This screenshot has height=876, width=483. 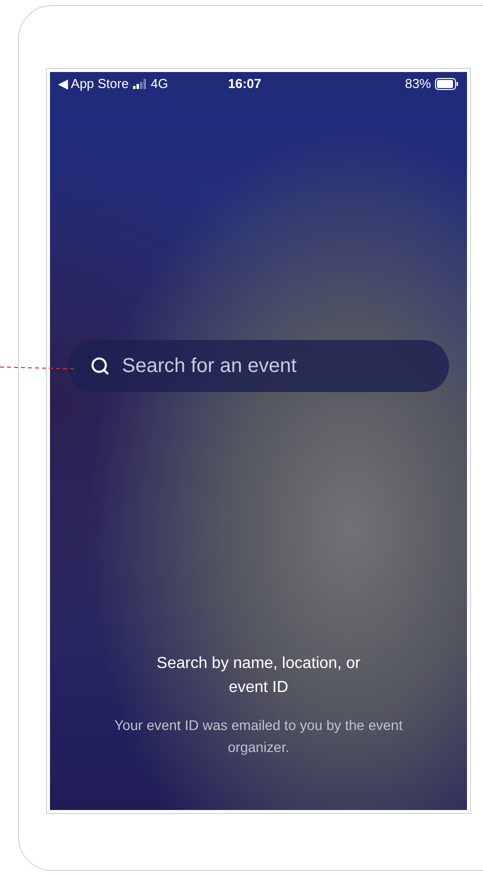 What do you see at coordinates (139, 84) in the screenshot?
I see `signal-icon` at bounding box center [139, 84].